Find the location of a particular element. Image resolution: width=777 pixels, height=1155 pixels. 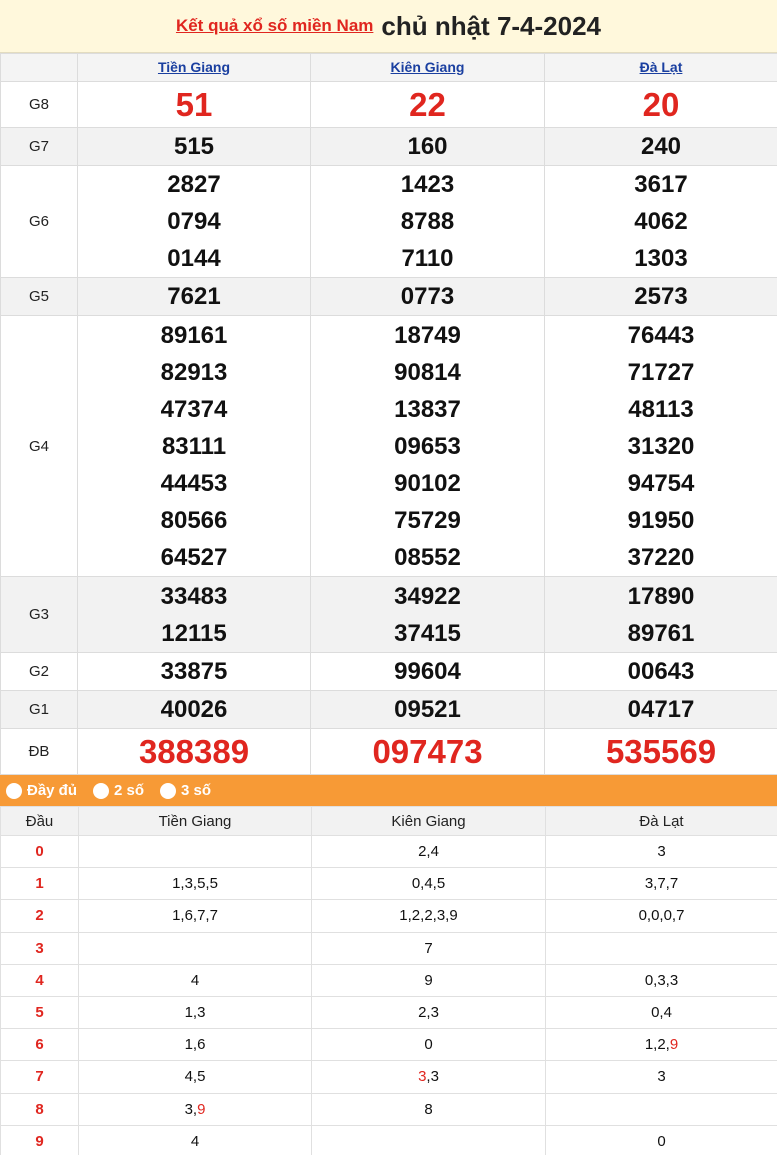

prize-number: 44453 is located at coordinates (194, 483).